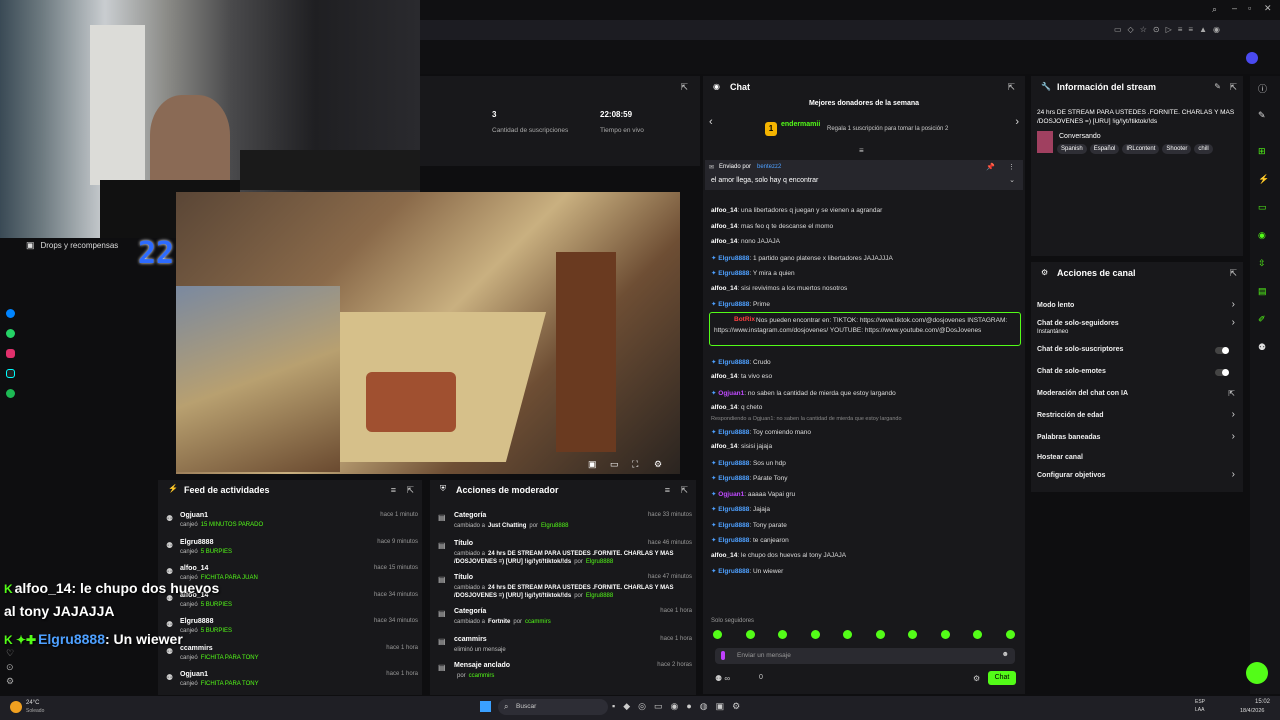  What do you see at coordinates (10, 353) in the screenshot?
I see `instagram-icon` at bounding box center [10, 353].